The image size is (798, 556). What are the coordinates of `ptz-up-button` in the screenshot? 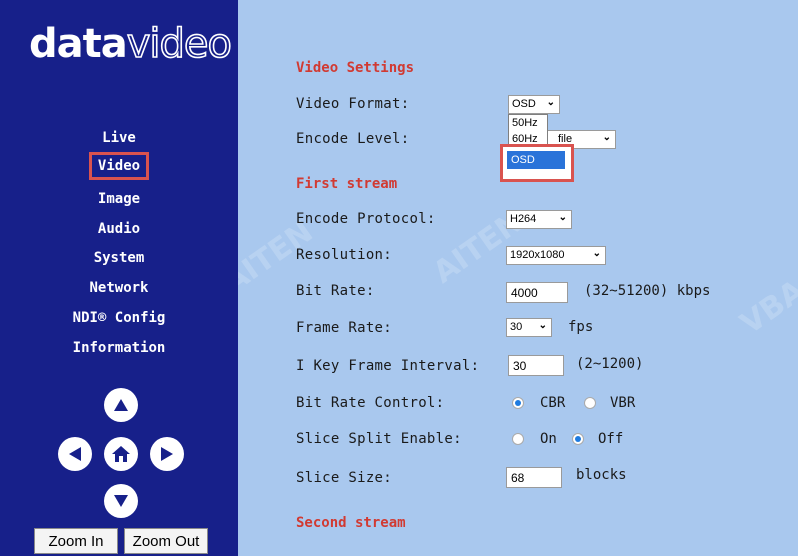 It's located at (121, 405).